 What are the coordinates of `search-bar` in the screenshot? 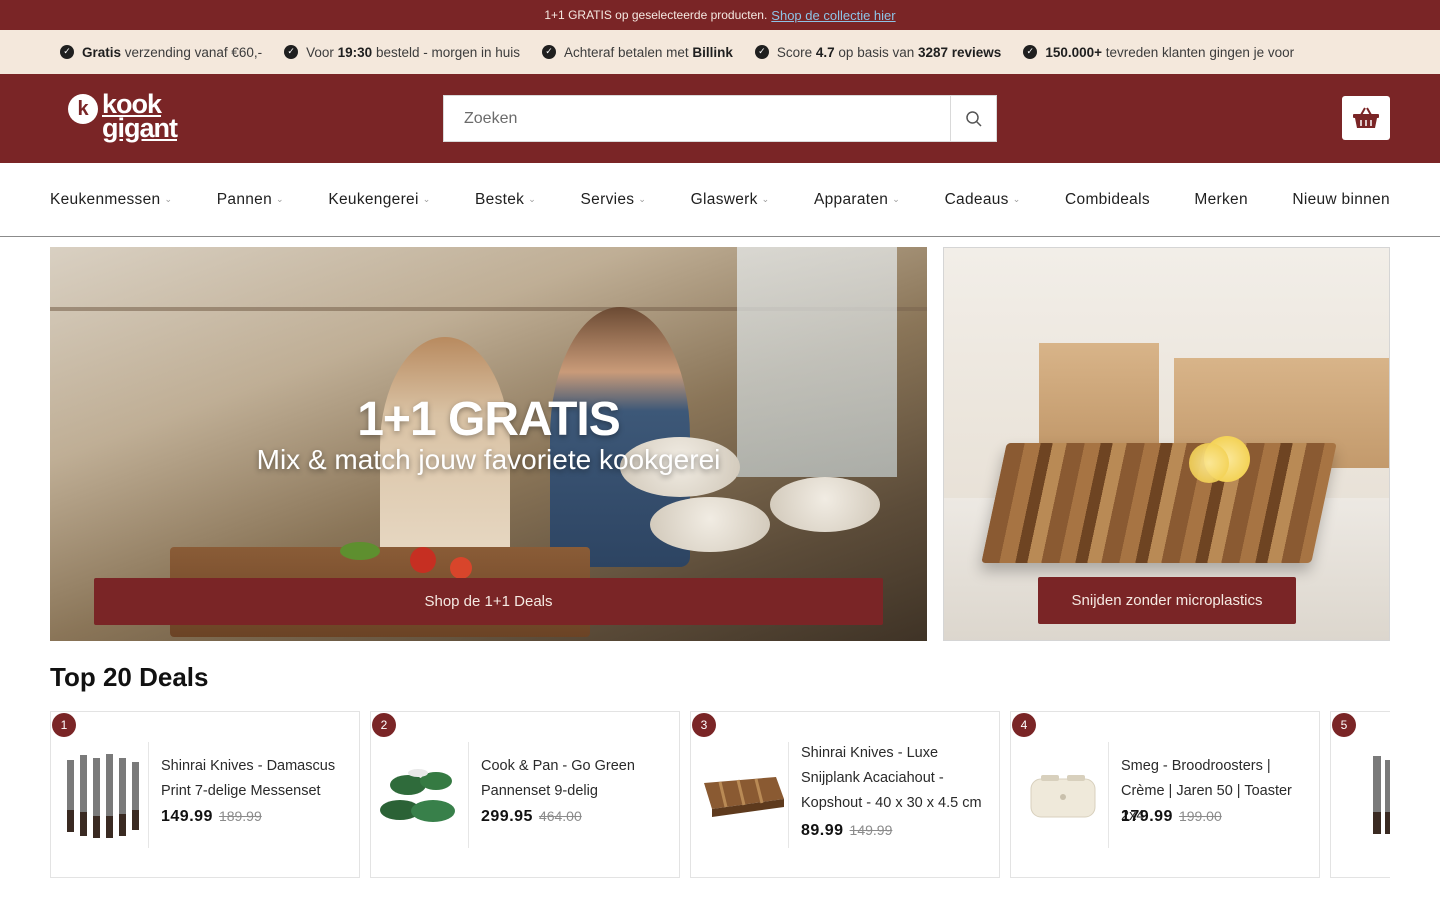 It's located at (720, 118).